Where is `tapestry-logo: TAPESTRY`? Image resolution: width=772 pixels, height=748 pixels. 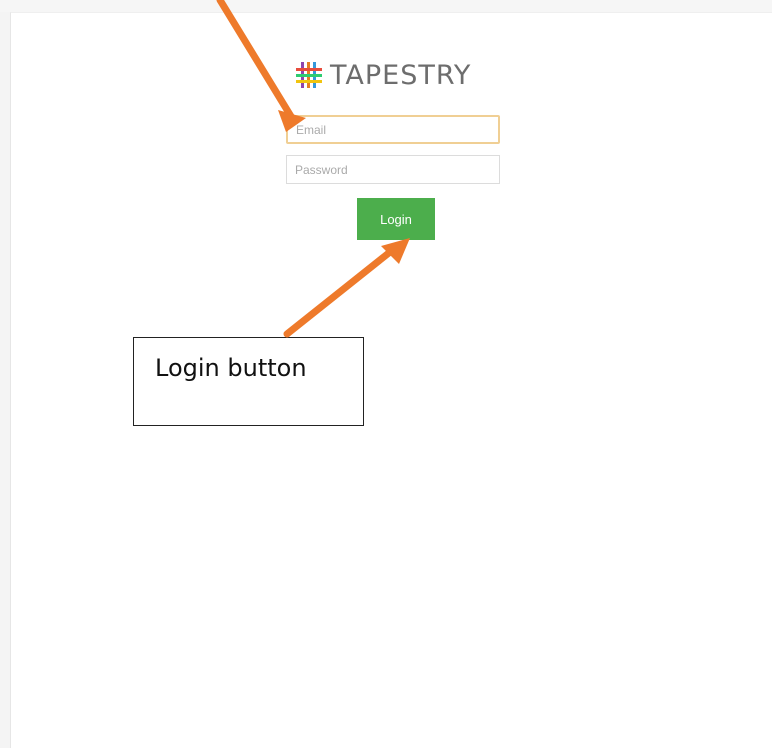
tapestry-logo: TAPESTRY is located at coordinates (383, 75).